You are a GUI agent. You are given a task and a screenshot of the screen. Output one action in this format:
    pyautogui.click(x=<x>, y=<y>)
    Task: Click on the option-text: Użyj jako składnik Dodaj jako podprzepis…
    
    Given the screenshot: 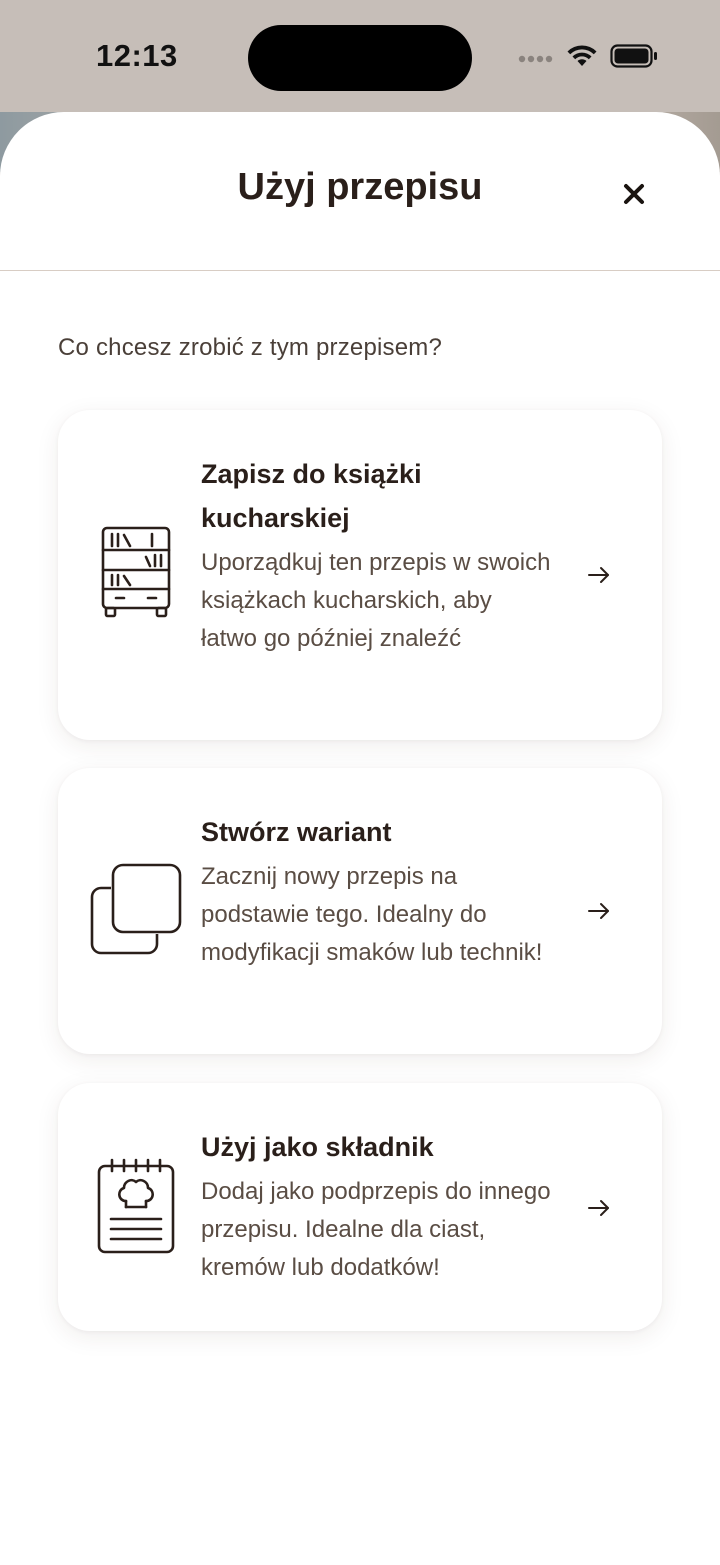 What is the action you would take?
    pyautogui.click(x=376, y=1206)
    